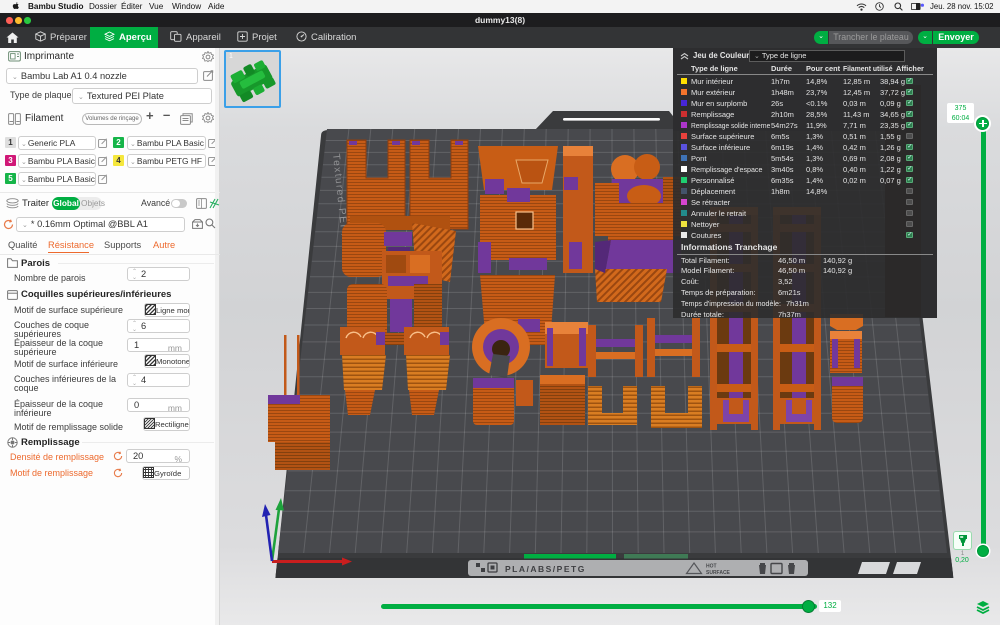 This screenshot has width=1000, height=625. Describe the element at coordinates (718, 573) in the screenshot. I see `svg-text: SURFACE` at that location.